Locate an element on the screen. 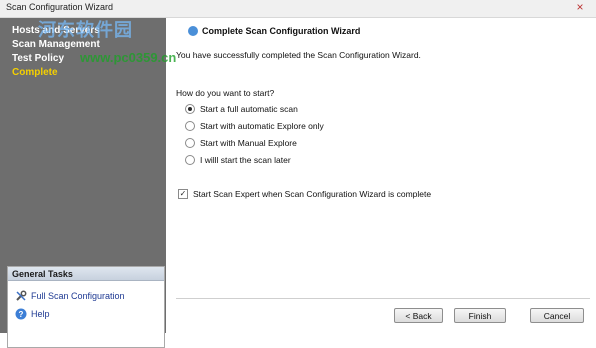 This screenshot has height=348, width=596. full-scan-configuration-label: Full Scan Configuration is located at coordinates (78, 296).